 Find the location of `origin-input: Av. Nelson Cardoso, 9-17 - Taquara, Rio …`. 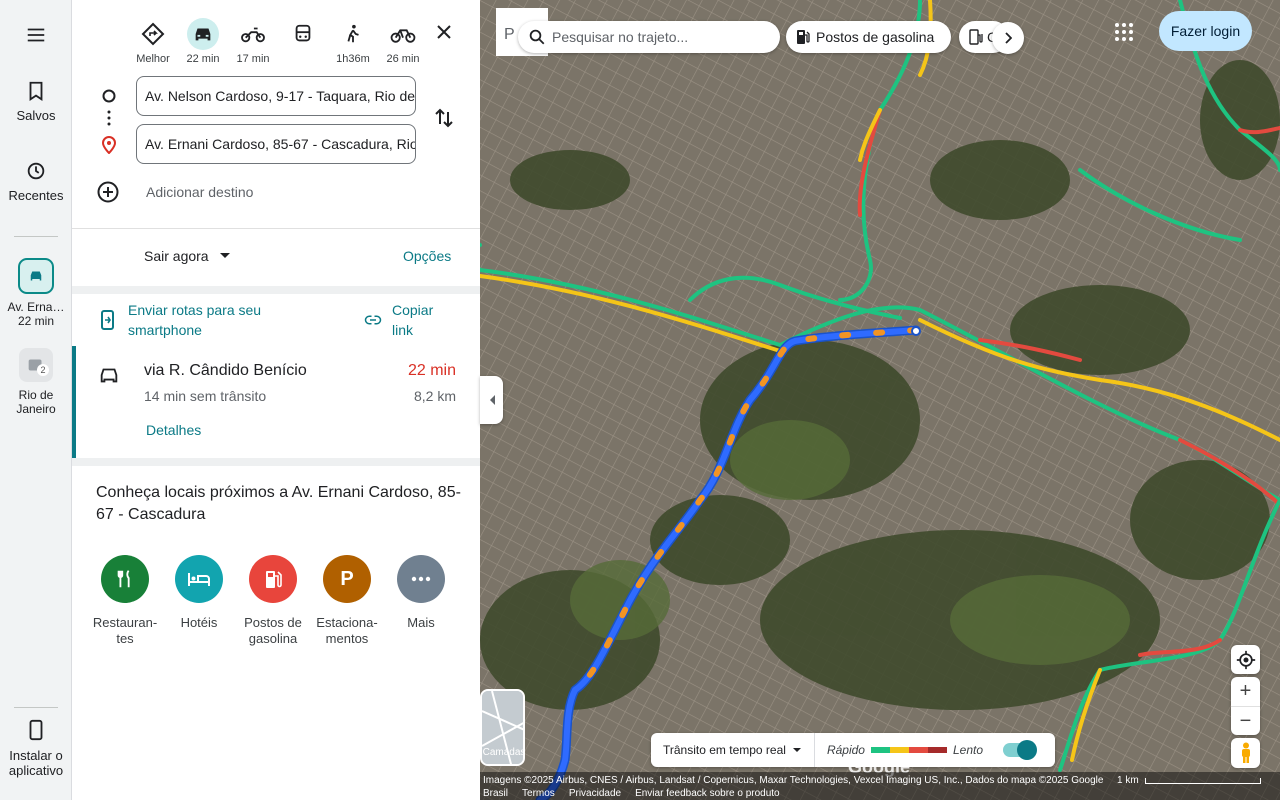

origin-input: Av. Nelson Cardoso, 9-17 - Taquara, Rio … is located at coordinates (276, 96).